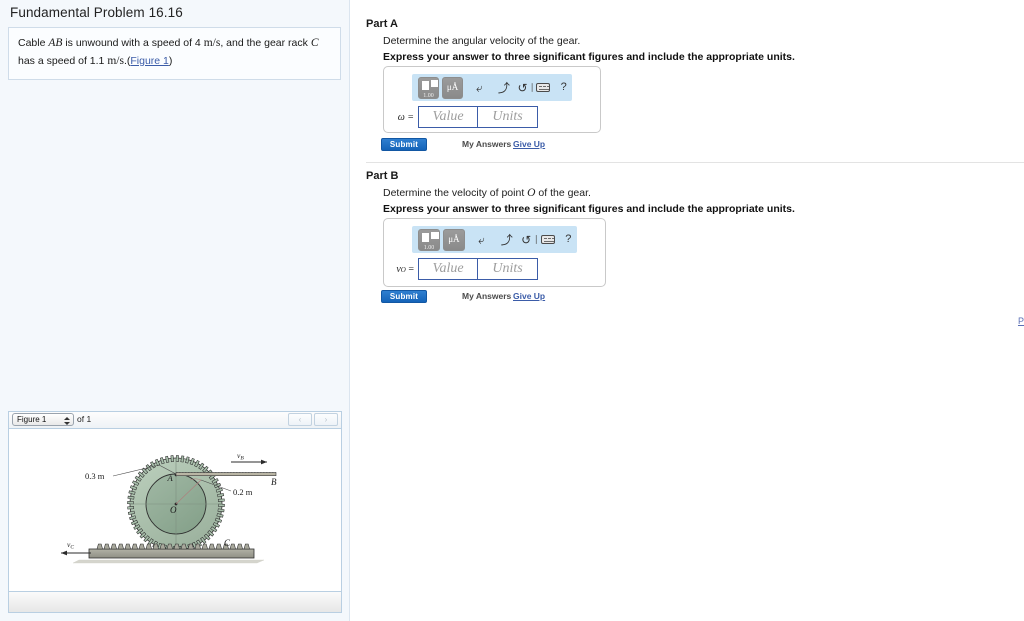 The image size is (1024, 621). I want to click on part-a-value-input: Value, so click(448, 117).